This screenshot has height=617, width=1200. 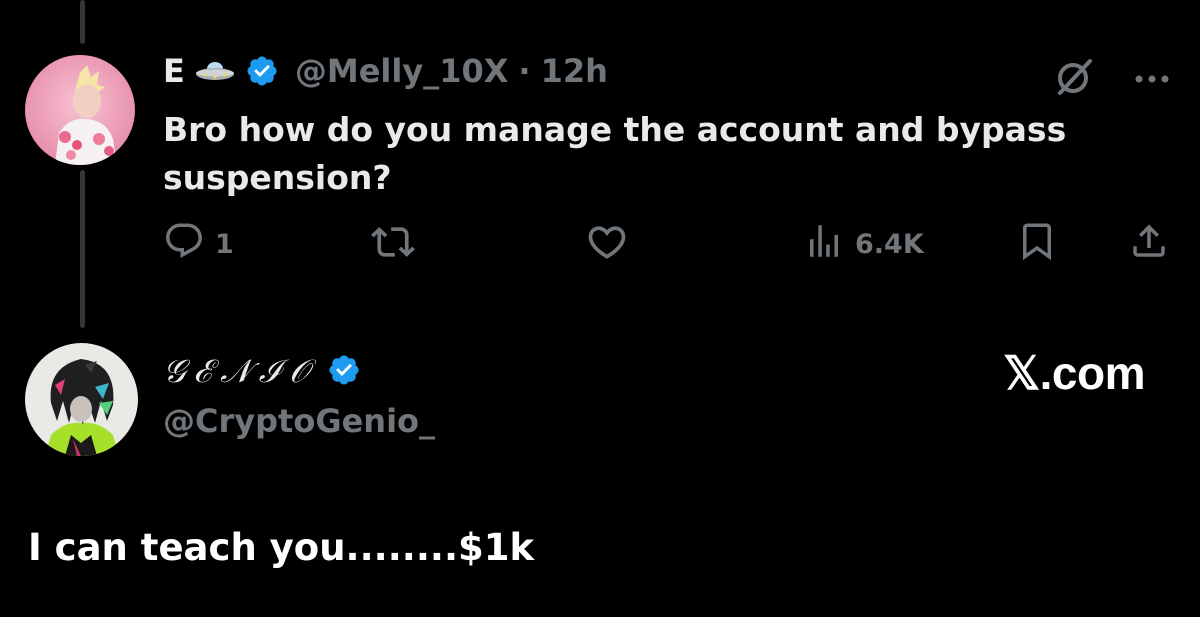 I want to click on reply-icon, so click(x=184, y=244).